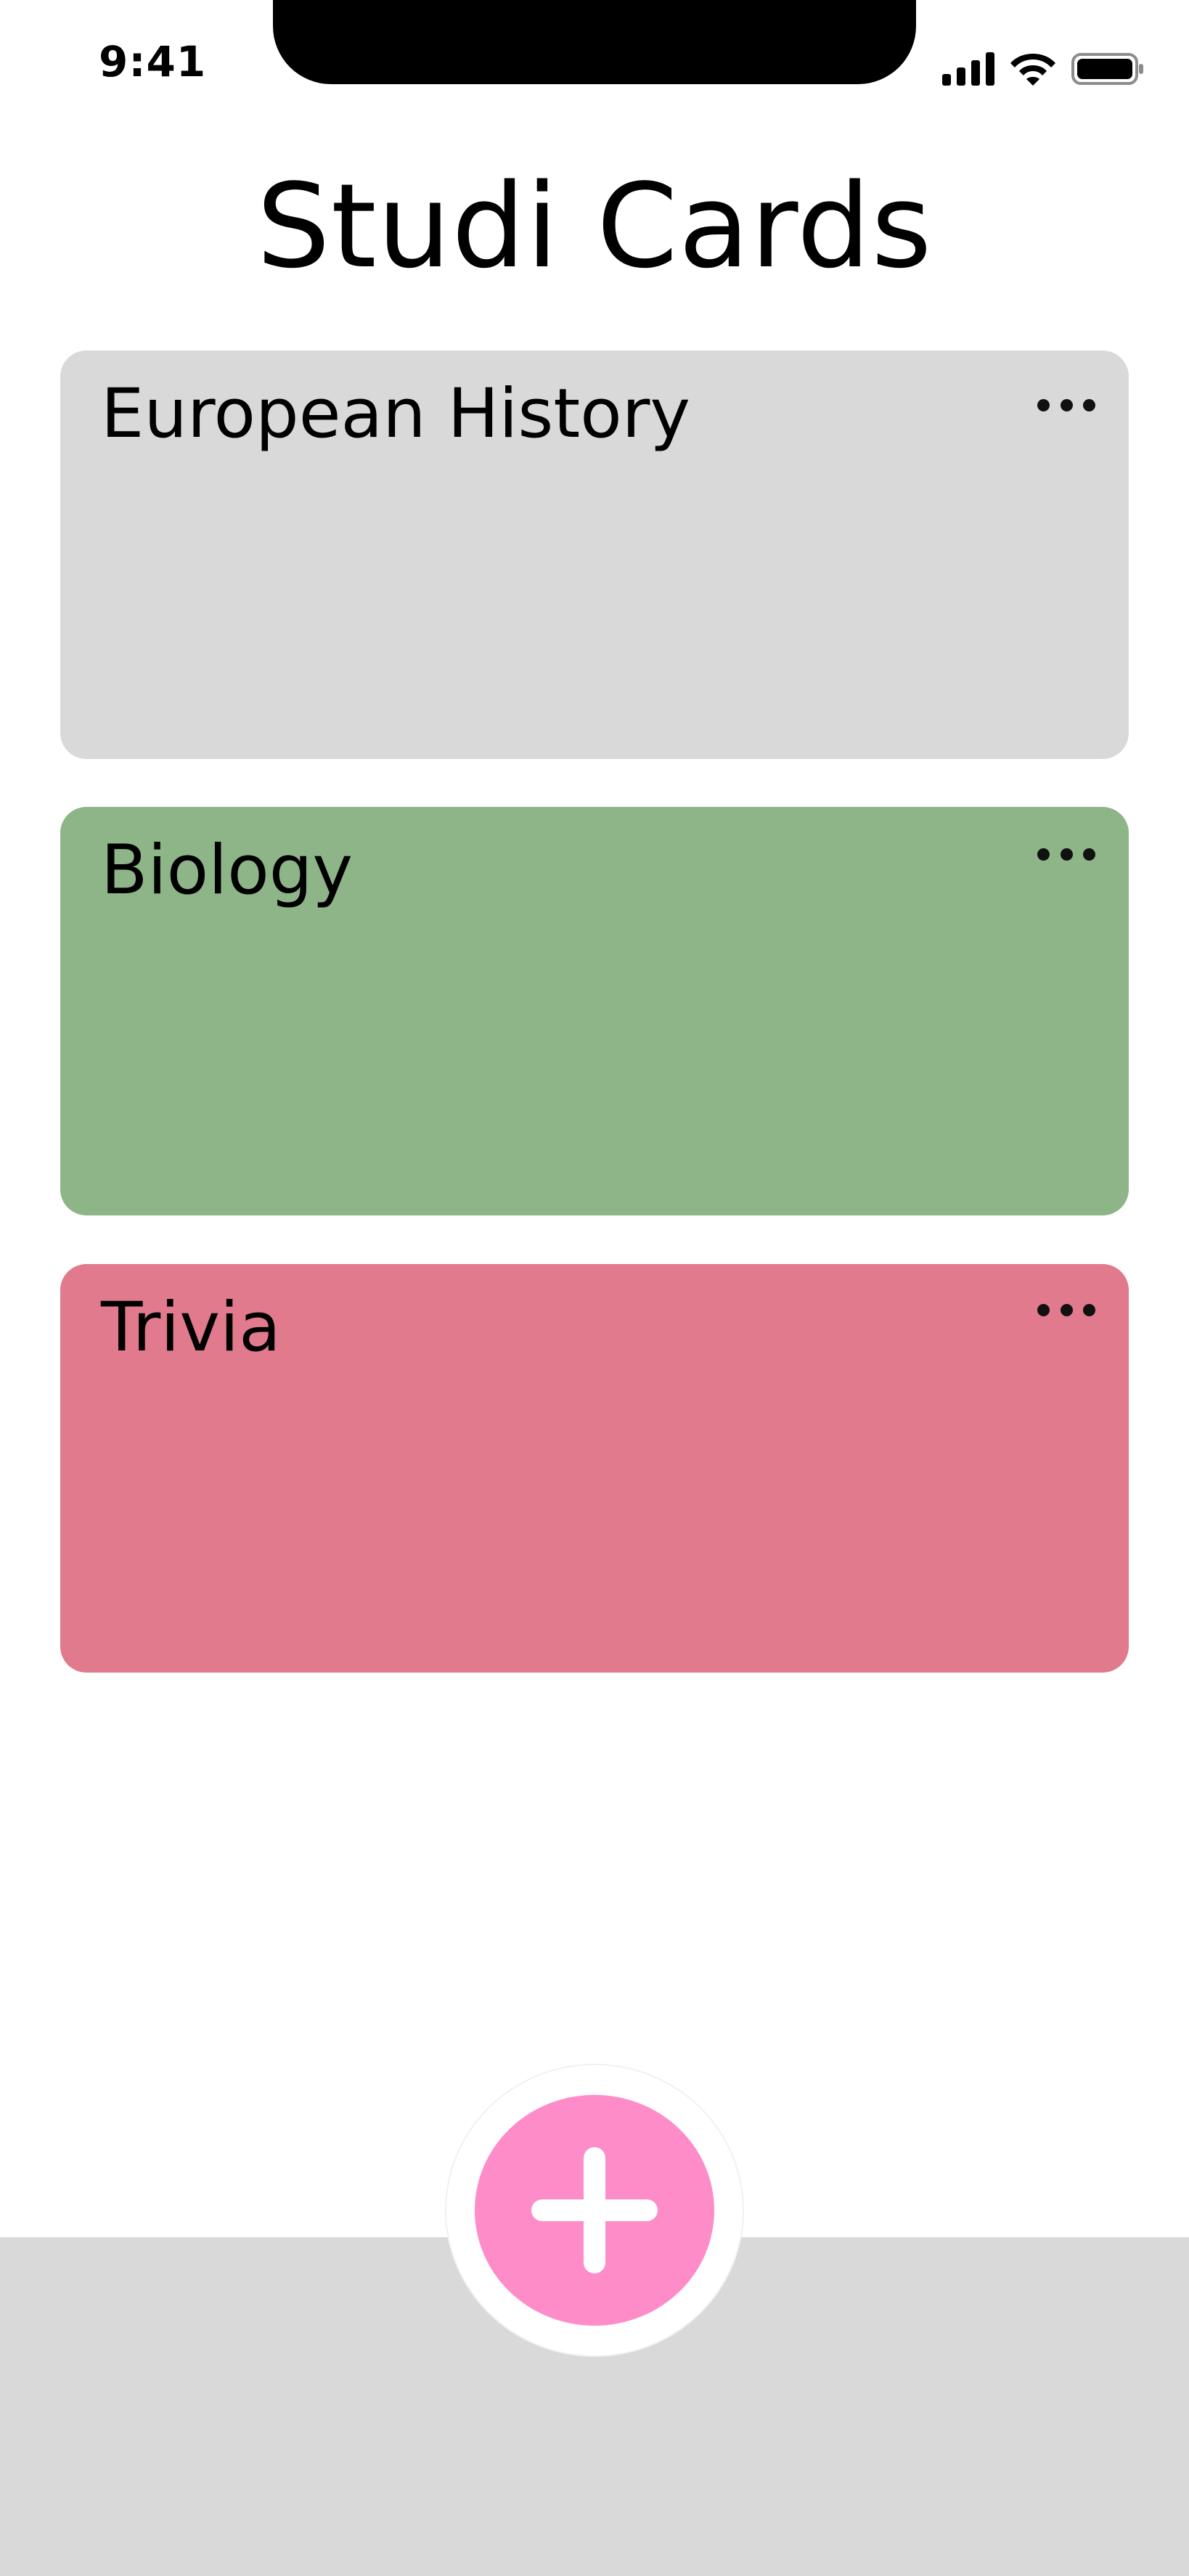  I want to click on battery-icon, so click(1107, 69).